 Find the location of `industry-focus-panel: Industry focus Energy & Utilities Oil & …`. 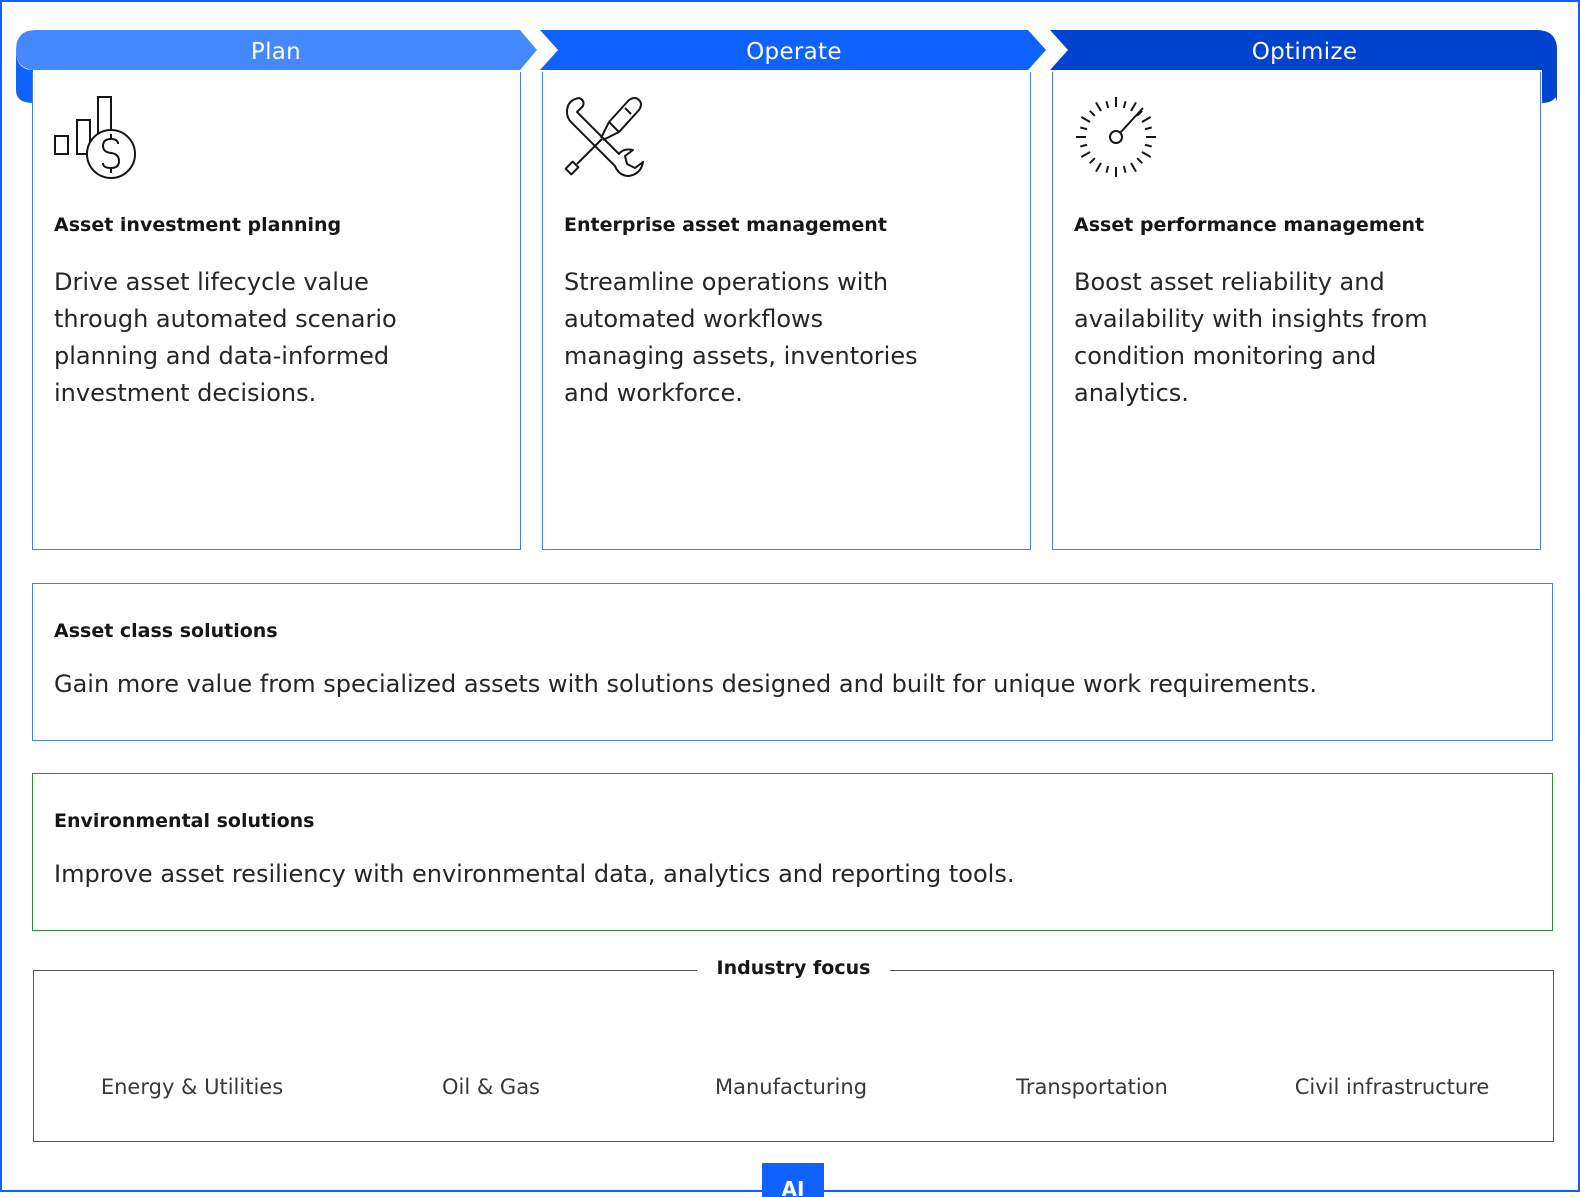

industry-focus-panel: Industry focus Energy & Utilities Oil & … is located at coordinates (793, 1049).